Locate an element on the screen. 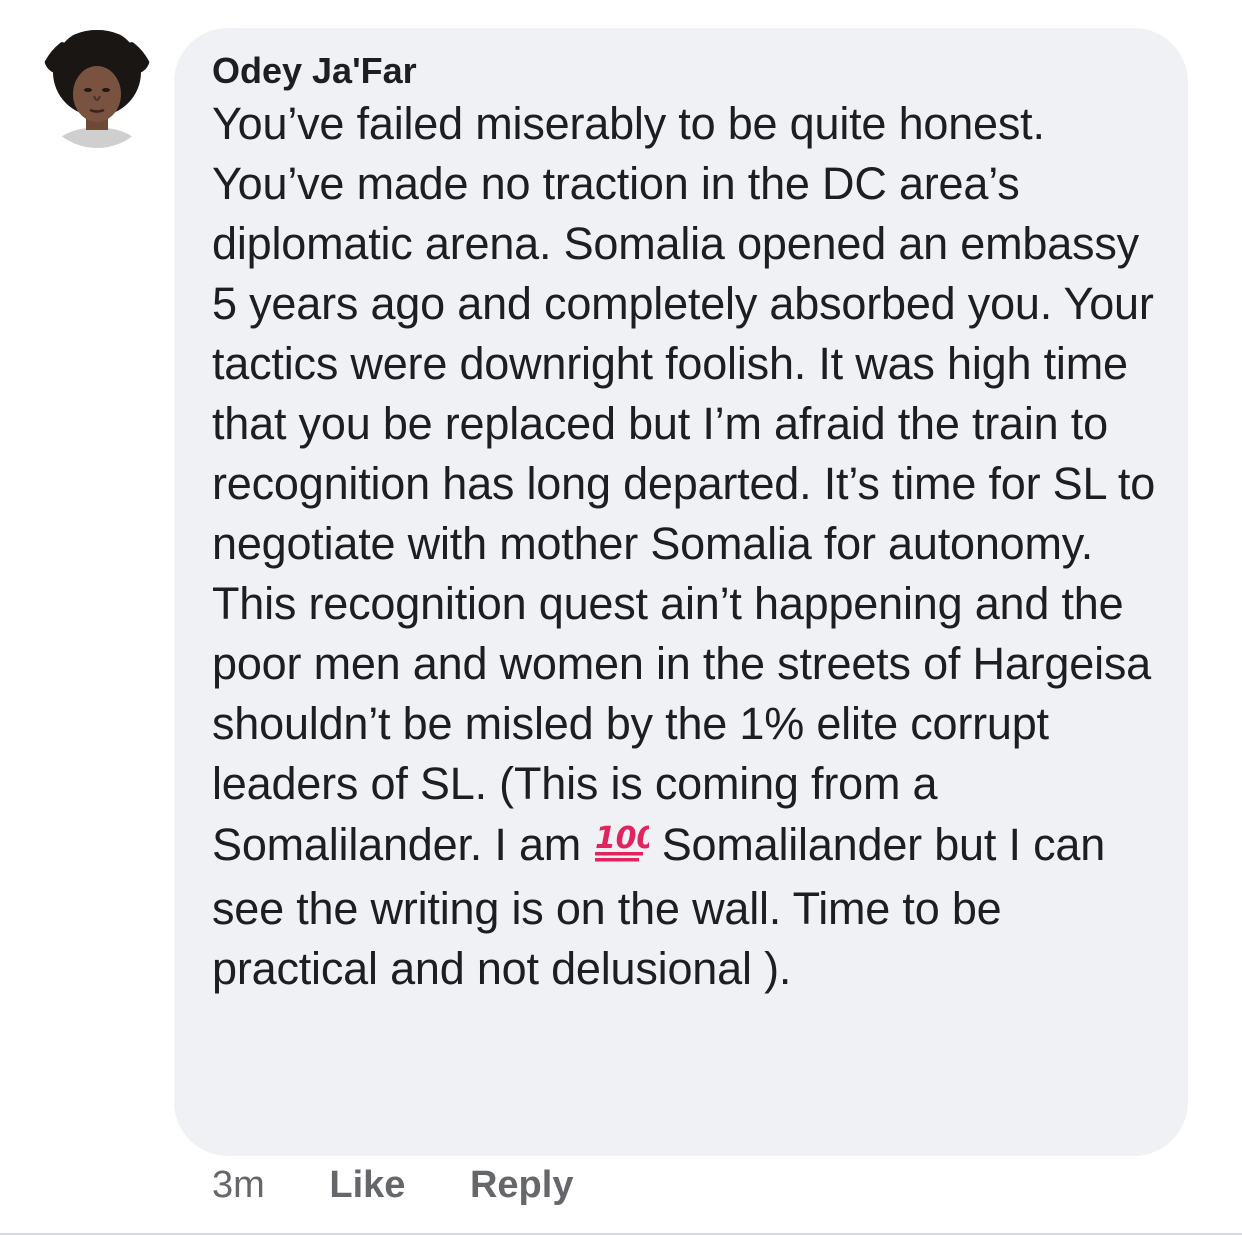 Image resolution: width=1242 pixels, height=1235 pixels. hundred-points-icon: 100 is located at coordinates (625, 846).